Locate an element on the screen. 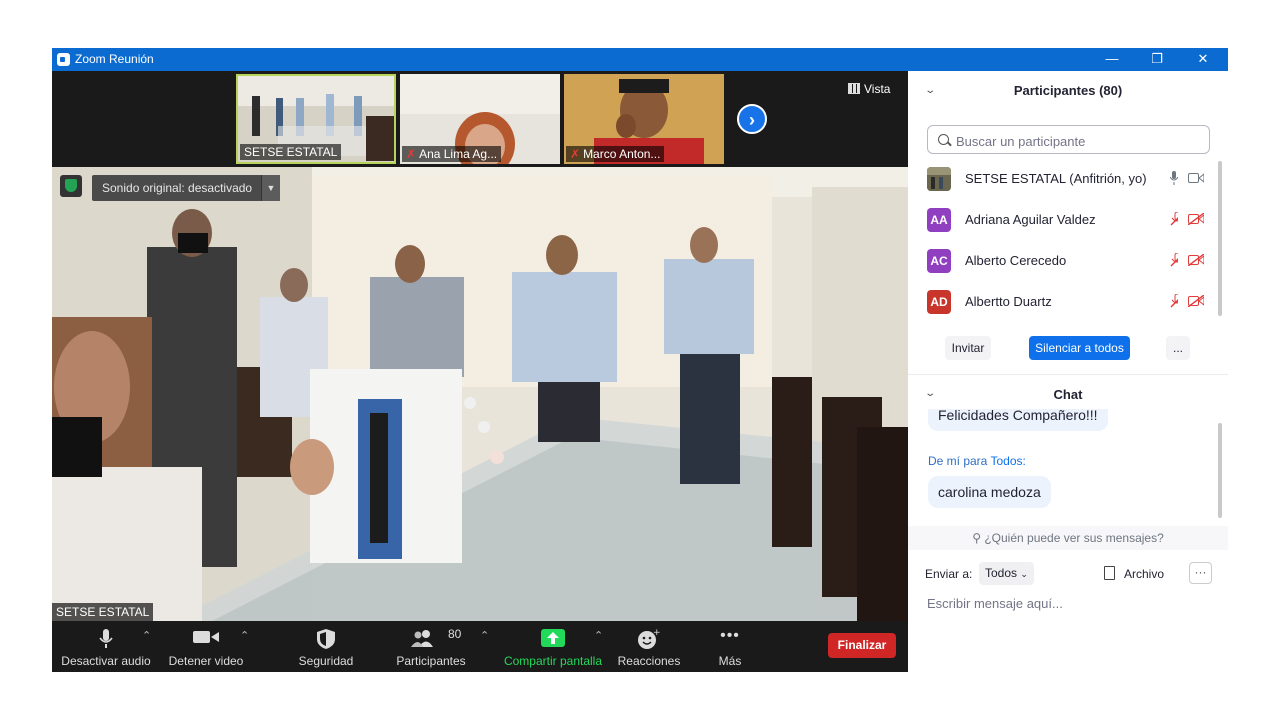  video-options-caret: ⌃ is located at coordinates (244, 635).